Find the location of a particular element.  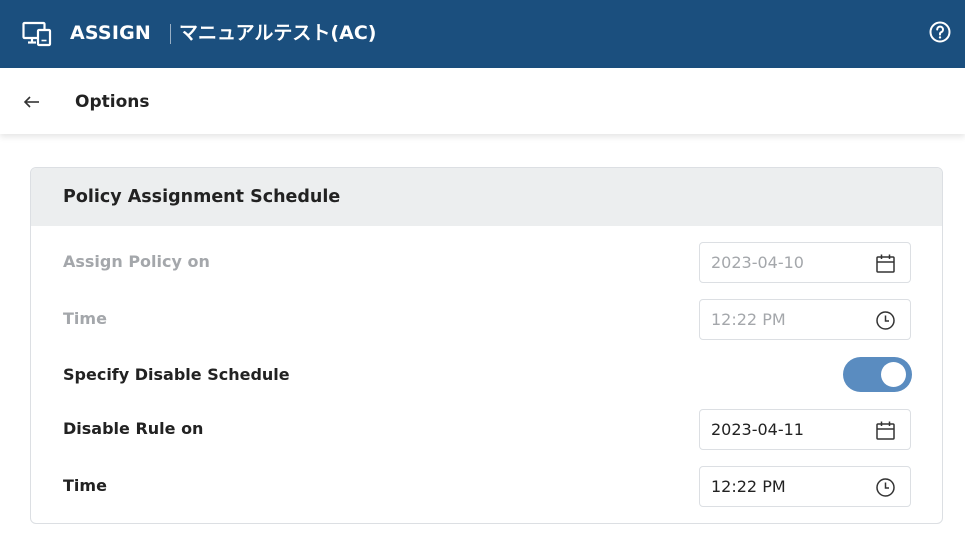

toggle-knob is located at coordinates (893, 374).